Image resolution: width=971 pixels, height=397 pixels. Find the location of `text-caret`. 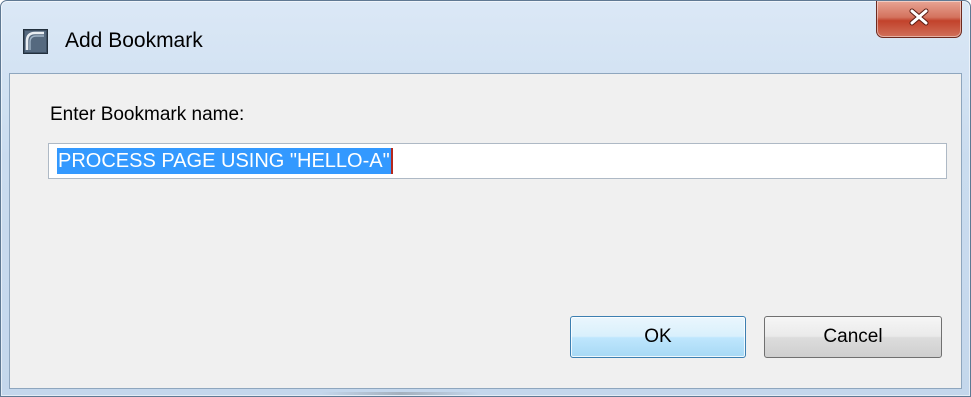

text-caret is located at coordinates (391, 161).